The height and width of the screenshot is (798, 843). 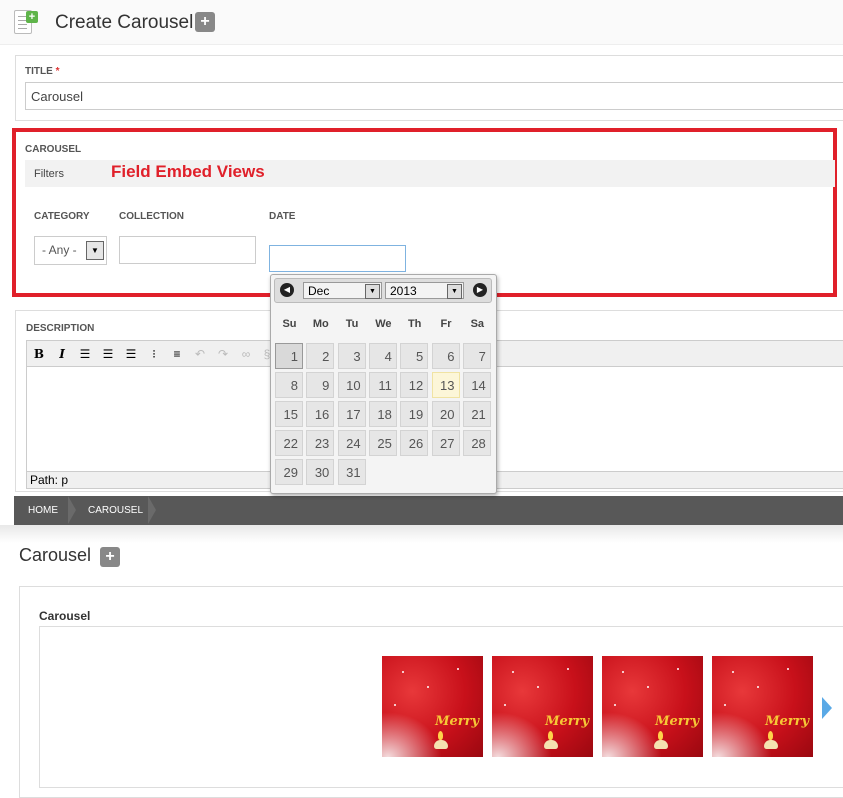 What do you see at coordinates (39, 71) in the screenshot?
I see `title-label-text: TITLE` at bounding box center [39, 71].